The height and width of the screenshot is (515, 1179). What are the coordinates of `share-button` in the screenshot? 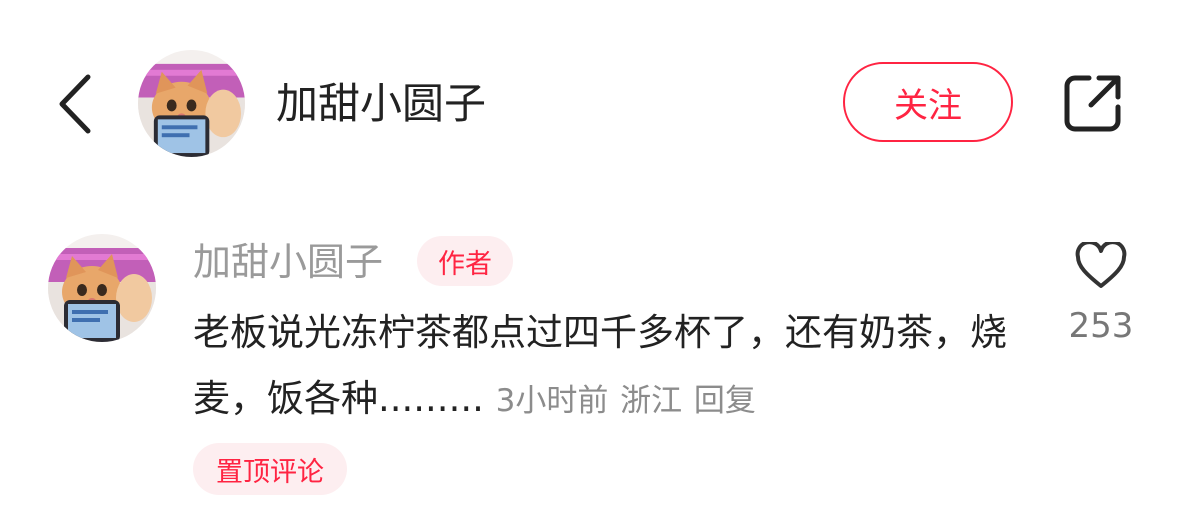 It's located at (1093, 103).